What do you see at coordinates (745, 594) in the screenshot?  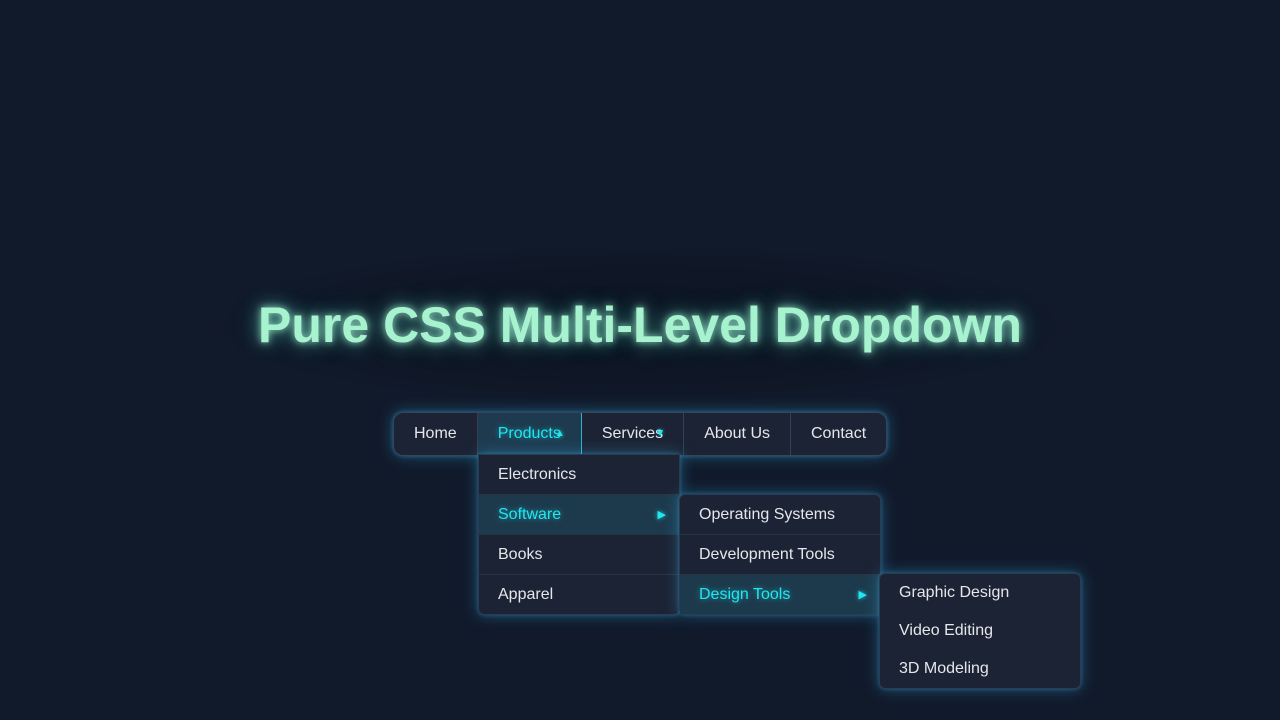 I see `menu-item-label: Design Tools` at bounding box center [745, 594].